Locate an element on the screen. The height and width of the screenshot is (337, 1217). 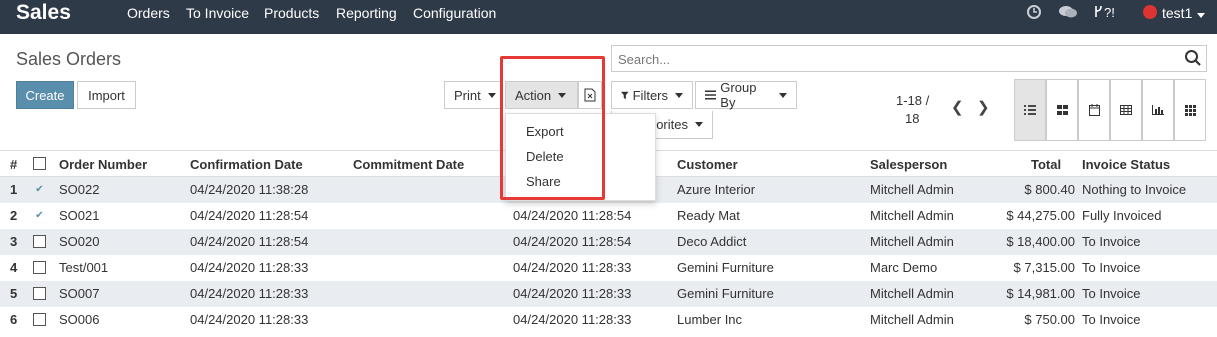
row-index: 4 is located at coordinates (14, 267).